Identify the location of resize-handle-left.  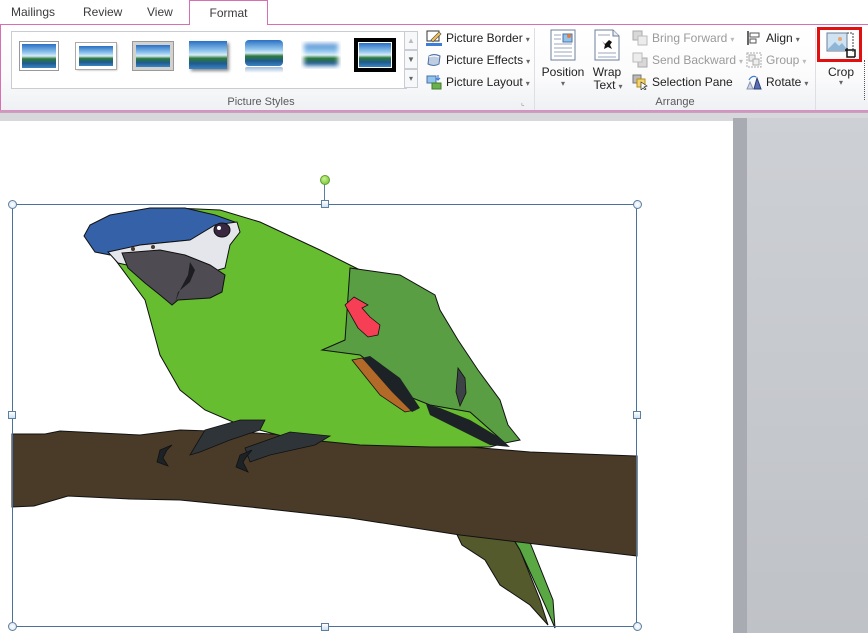
(12, 415).